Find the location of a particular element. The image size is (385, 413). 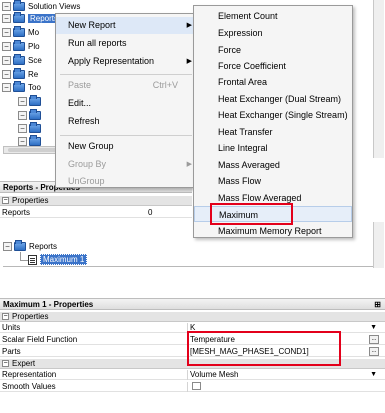

submenu-arrow-icon: ▶ is located at coordinates (189, 25).